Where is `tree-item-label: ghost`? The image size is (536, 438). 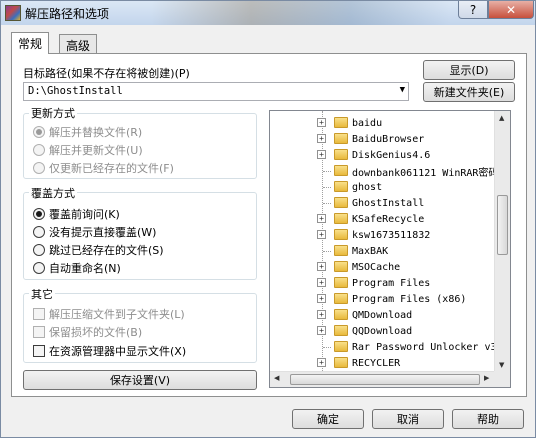
tree-item-label: ghost is located at coordinates (367, 187).